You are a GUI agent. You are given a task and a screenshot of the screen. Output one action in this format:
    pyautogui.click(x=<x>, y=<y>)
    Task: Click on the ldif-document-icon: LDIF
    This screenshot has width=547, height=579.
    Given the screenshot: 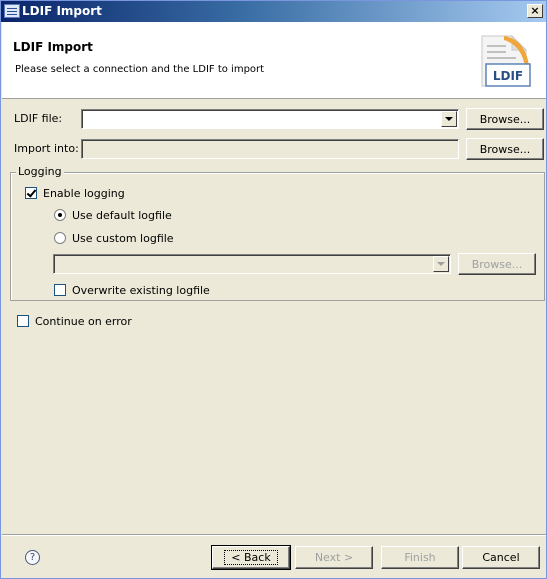 What is the action you would take?
    pyautogui.click(x=506, y=60)
    